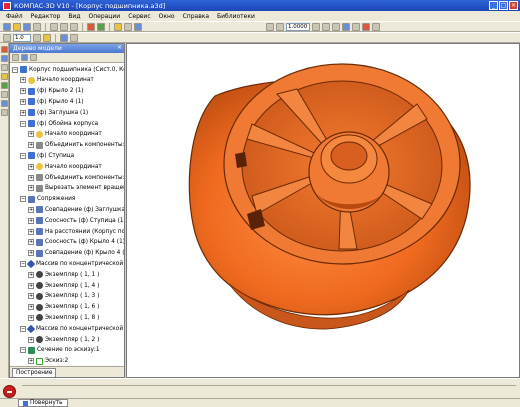 This screenshot has width=520, height=407. I want to click on tree-node: + Совпадение (ф) Заглушка (1)-Кор, so click(76, 209).